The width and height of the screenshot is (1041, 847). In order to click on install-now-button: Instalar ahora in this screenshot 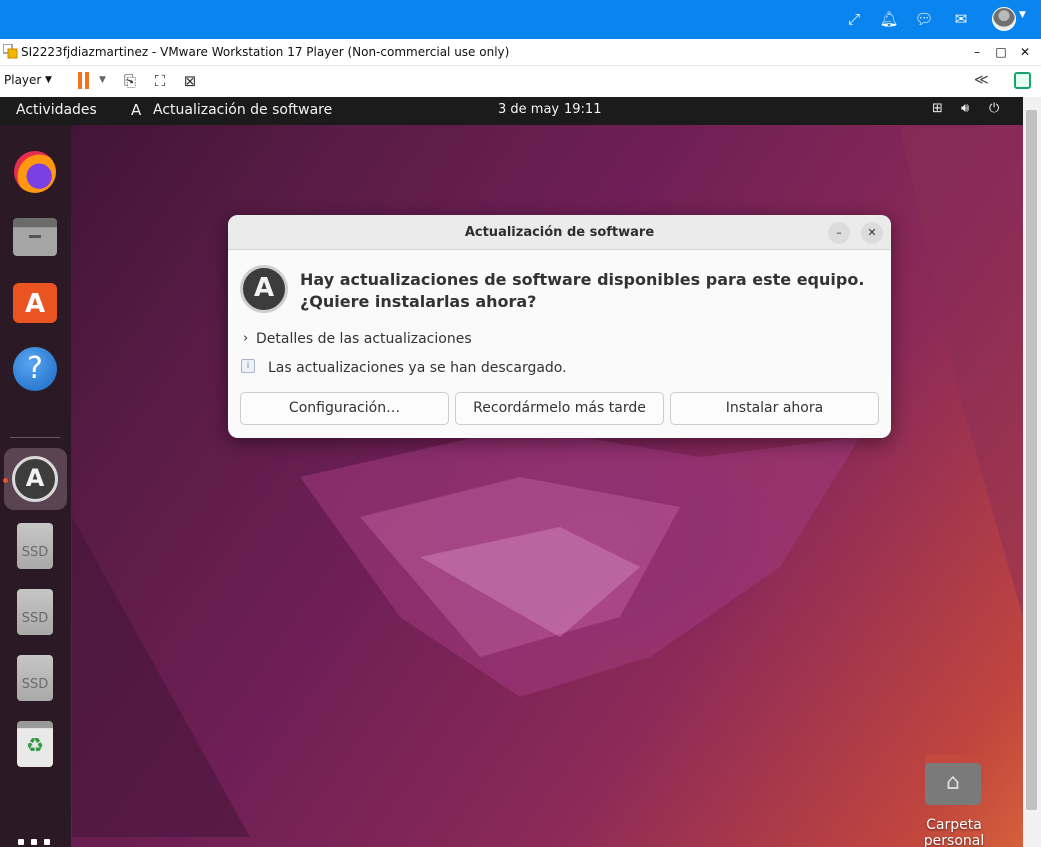, I will do `click(774, 408)`.